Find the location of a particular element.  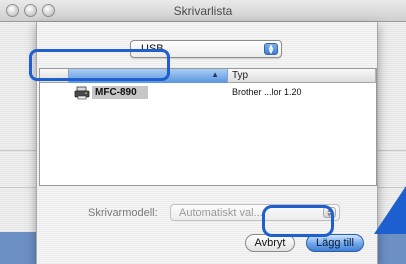

sort-ascending-icon: ▲ is located at coordinates (215, 74).